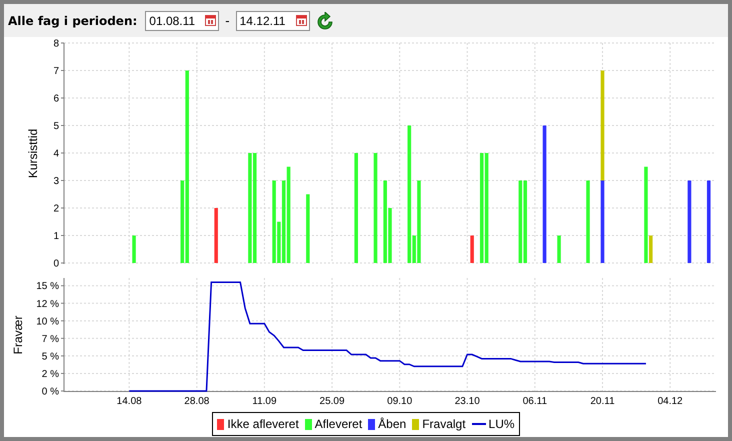  I want to click on axis-title: Kursisttid, so click(33, 153).